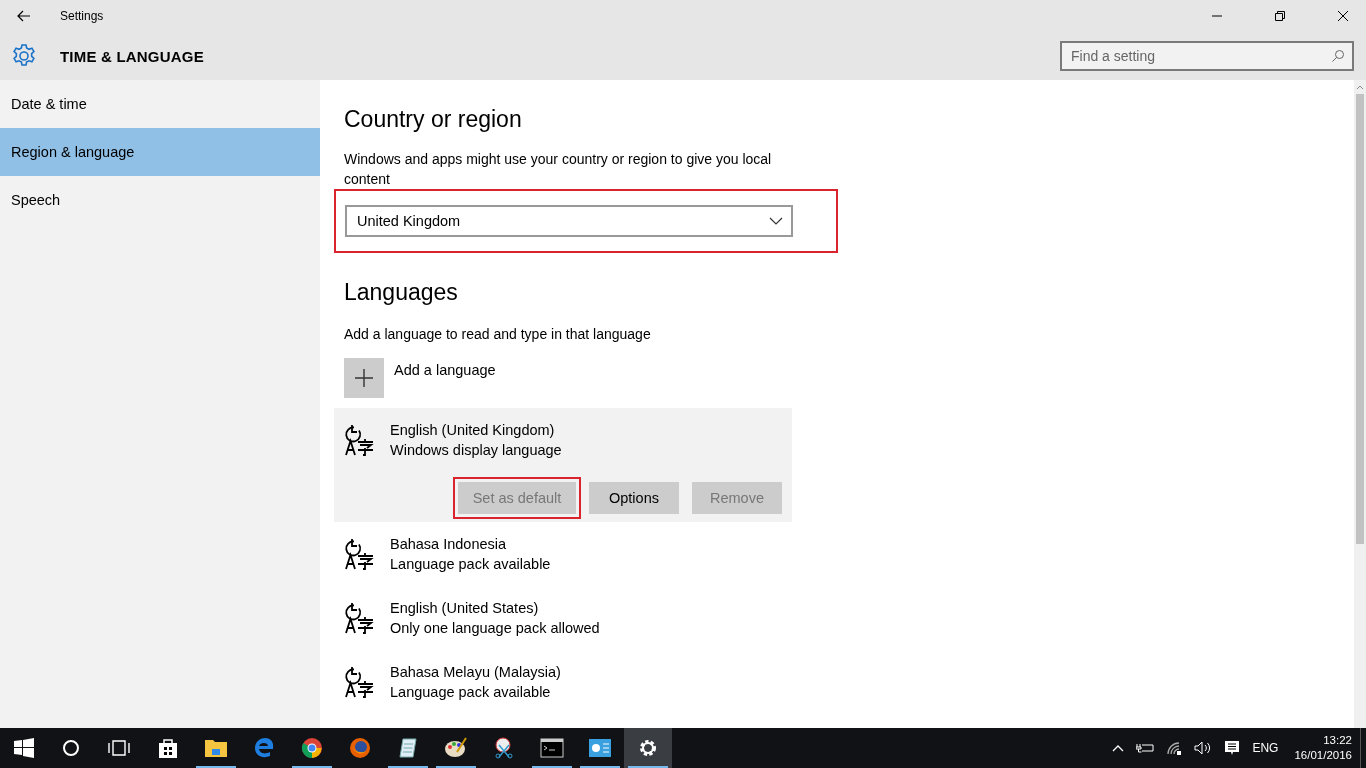 Image resolution: width=1366 pixels, height=768 pixels. Describe the element at coordinates (1207, 56) in the screenshot. I see `search-field: Find a setting` at that location.